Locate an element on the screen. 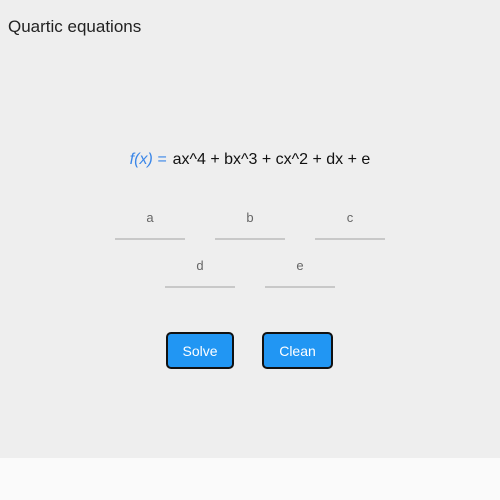  coefficient-c-input is located at coordinates (350, 231).